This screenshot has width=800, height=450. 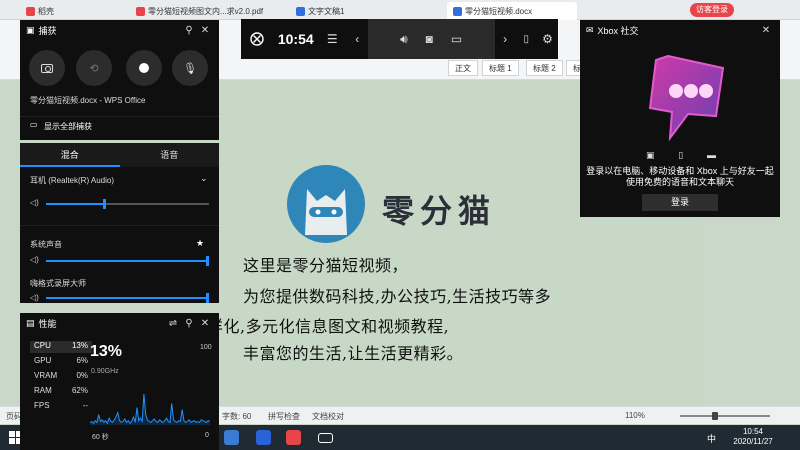 What do you see at coordinates (237, 416) in the screenshot?
I see `status-word-count: 字数: 60` at bounding box center [237, 416].